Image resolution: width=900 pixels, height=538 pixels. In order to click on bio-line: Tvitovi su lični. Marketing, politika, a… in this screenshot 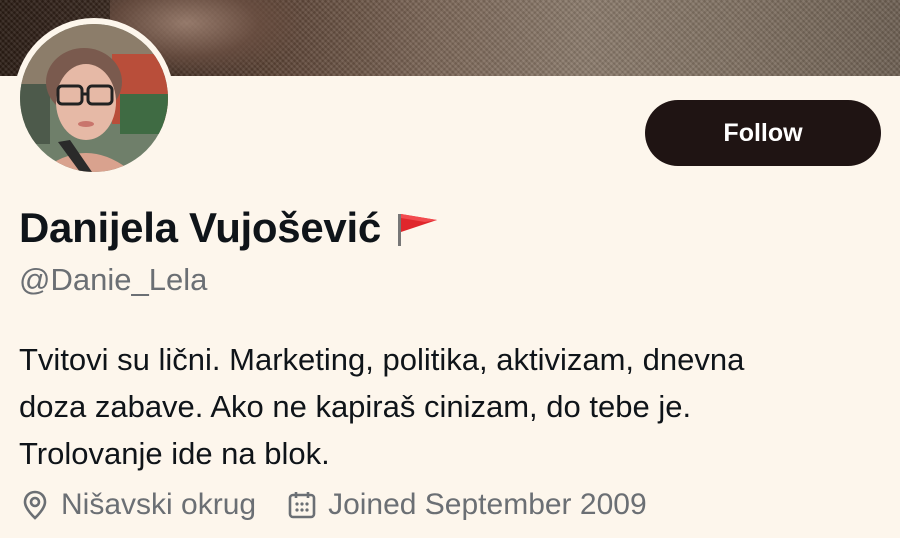, I will do `click(382, 359)`.